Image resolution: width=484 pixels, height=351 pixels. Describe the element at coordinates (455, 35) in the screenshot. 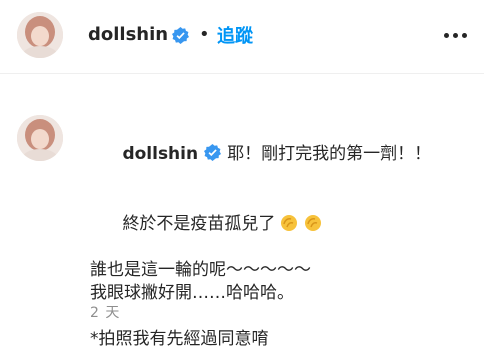

I see `more-options-icon` at that location.